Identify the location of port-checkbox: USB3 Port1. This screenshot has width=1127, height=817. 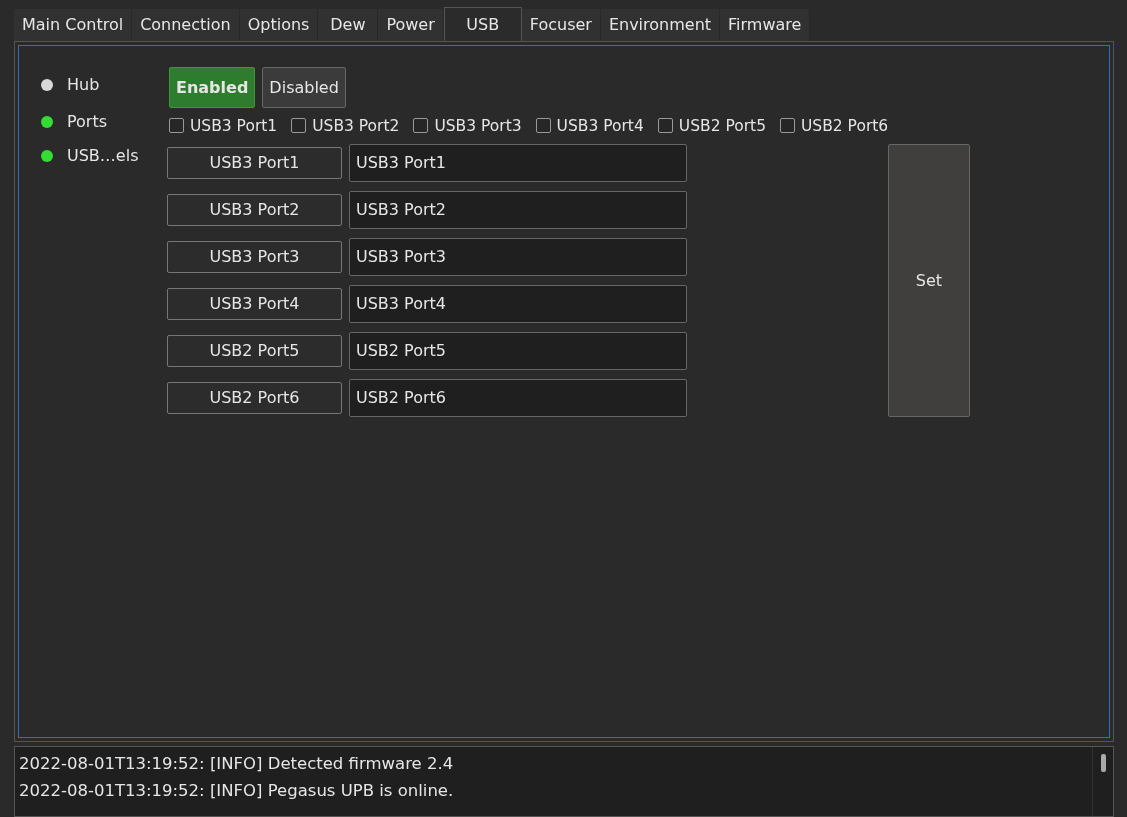
(223, 125).